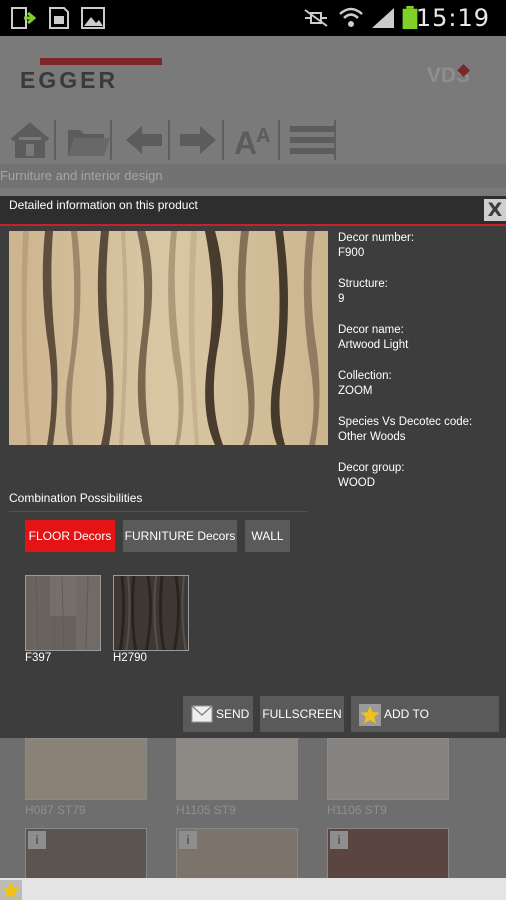 Image resolution: width=506 pixels, height=900 pixels. What do you see at coordinates (355, 391) in the screenshot?
I see `info-value: ZOOM` at bounding box center [355, 391].